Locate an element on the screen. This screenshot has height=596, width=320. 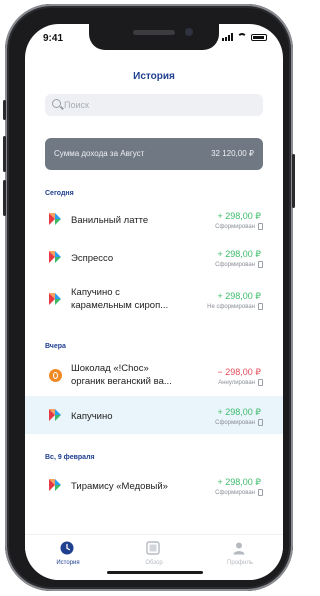
transaction-title: Тирамису «Медовый» is located at coordinates (119, 486).